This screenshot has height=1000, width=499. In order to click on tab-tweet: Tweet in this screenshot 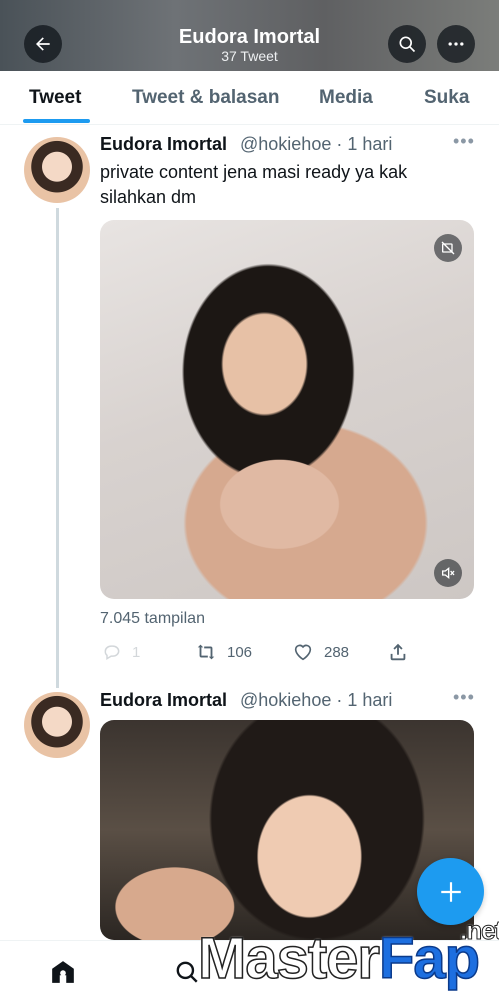, I will do `click(55, 98)`.